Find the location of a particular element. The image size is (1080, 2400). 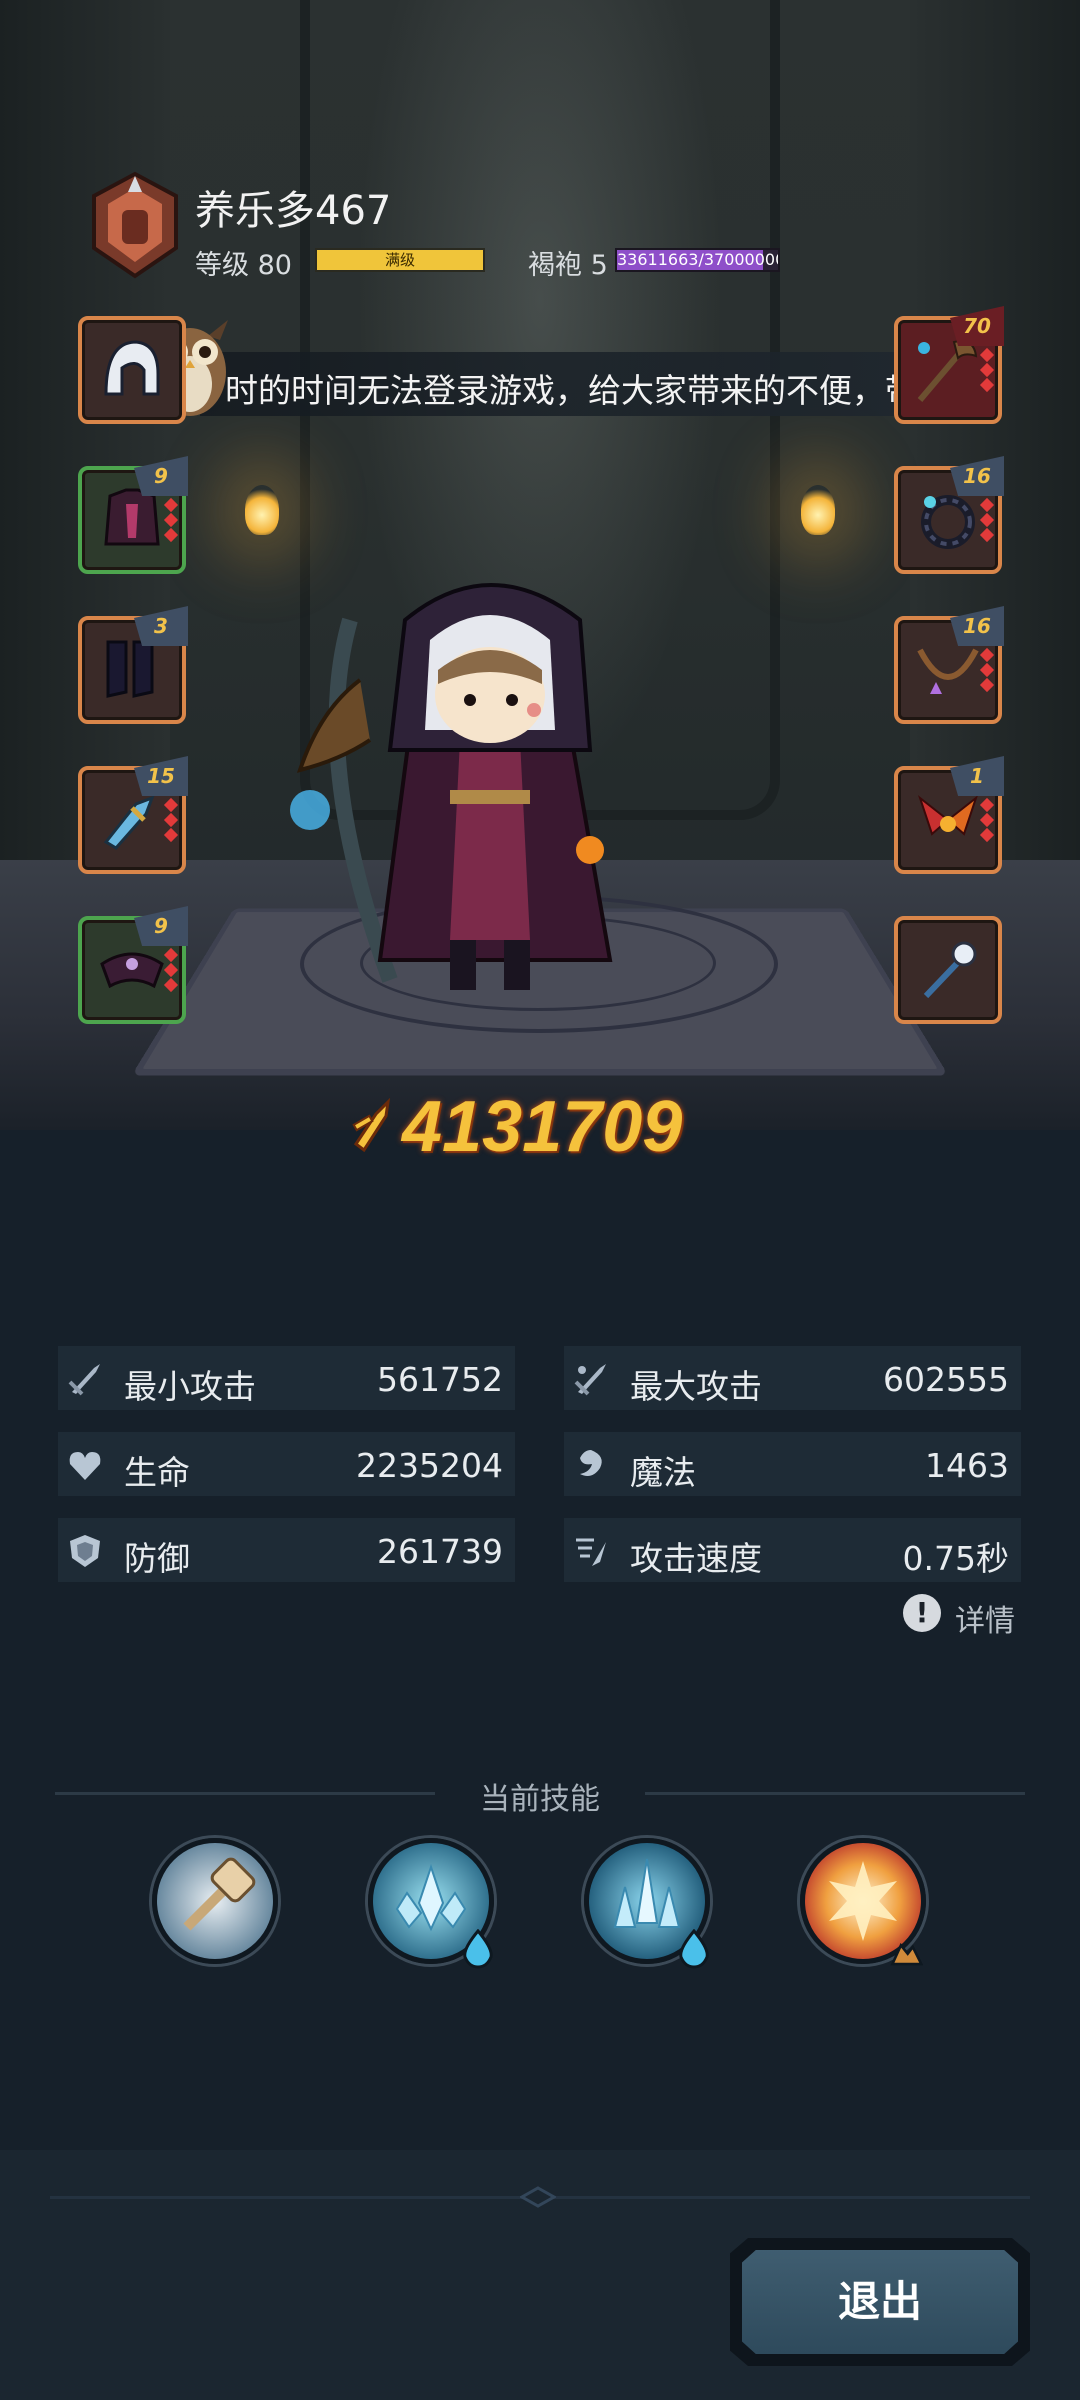

equip-slot-helmet is located at coordinates (132, 370).